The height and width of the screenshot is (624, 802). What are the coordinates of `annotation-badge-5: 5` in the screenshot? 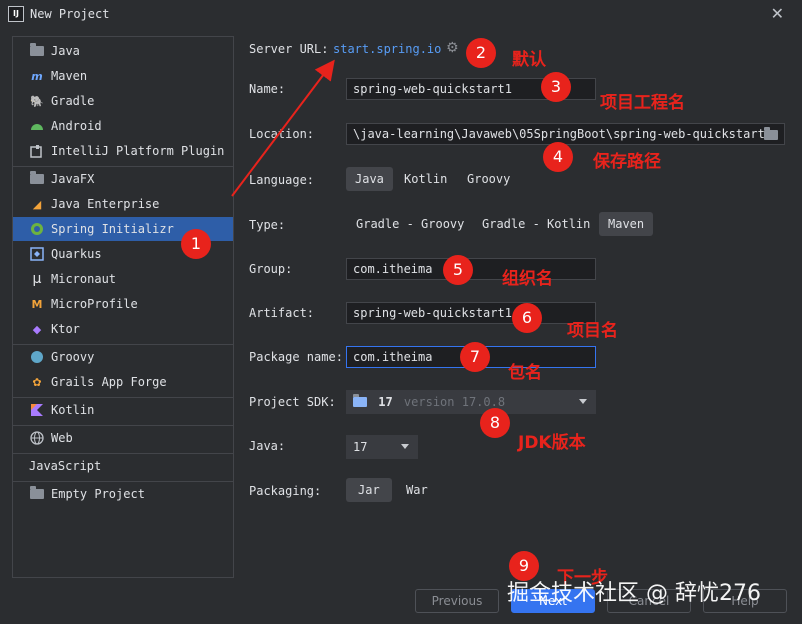 It's located at (458, 270).